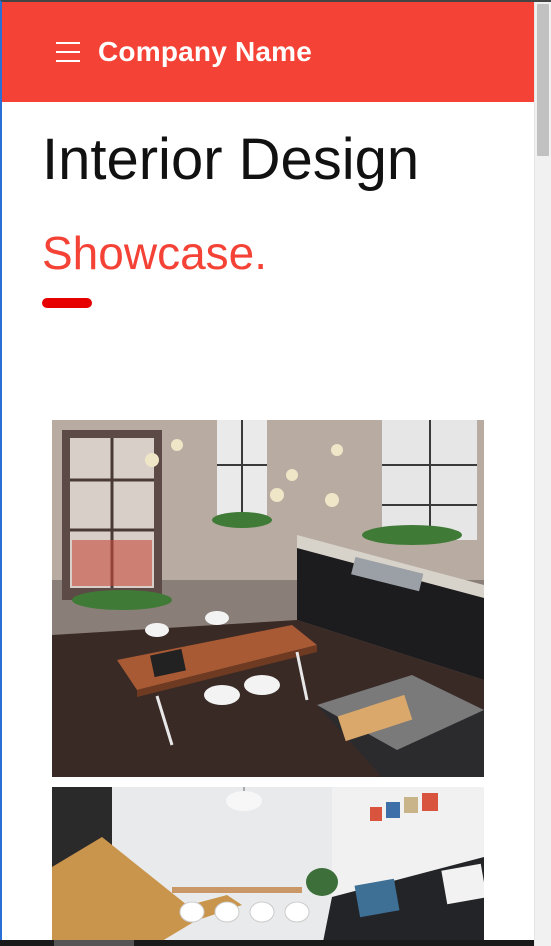 Image resolution: width=551 pixels, height=946 pixels. Describe the element at coordinates (543, 80) in the screenshot. I see `scrollbar-thumb` at that location.